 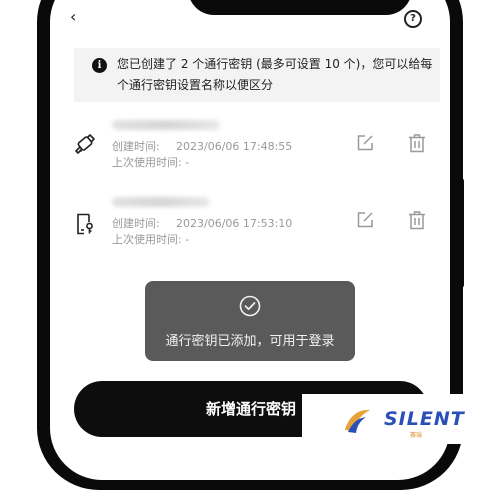 I want to click on check-circle-icon, so click(x=250, y=306).